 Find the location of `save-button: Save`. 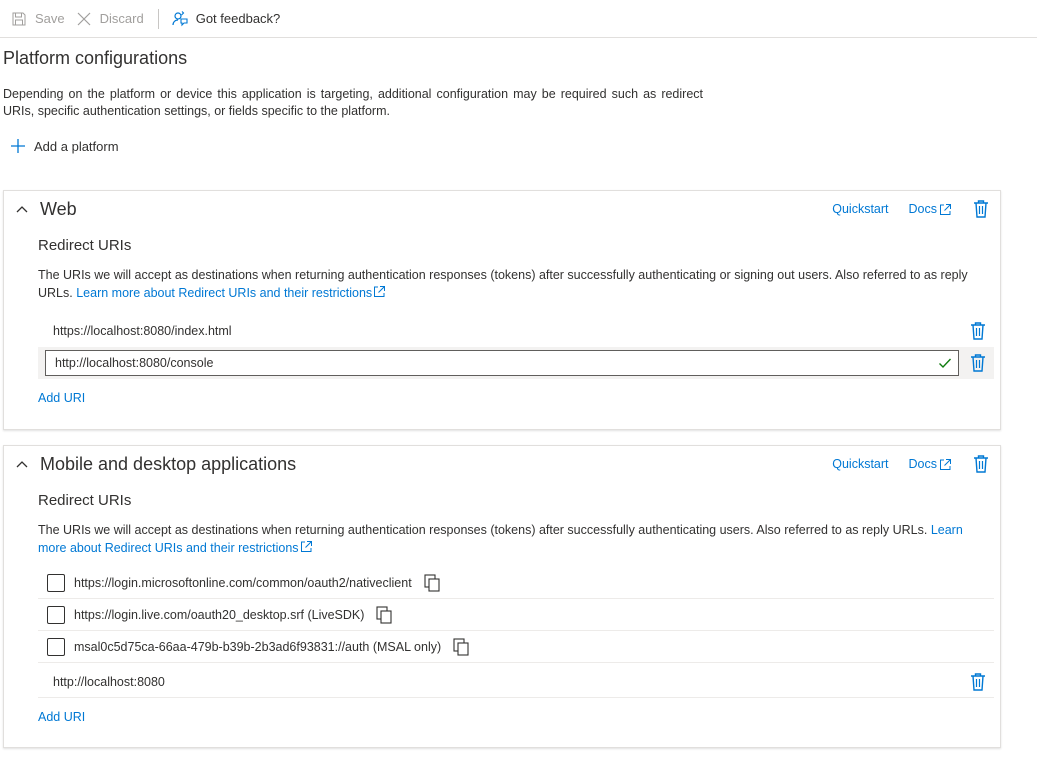

save-button: Save is located at coordinates (40, 19).